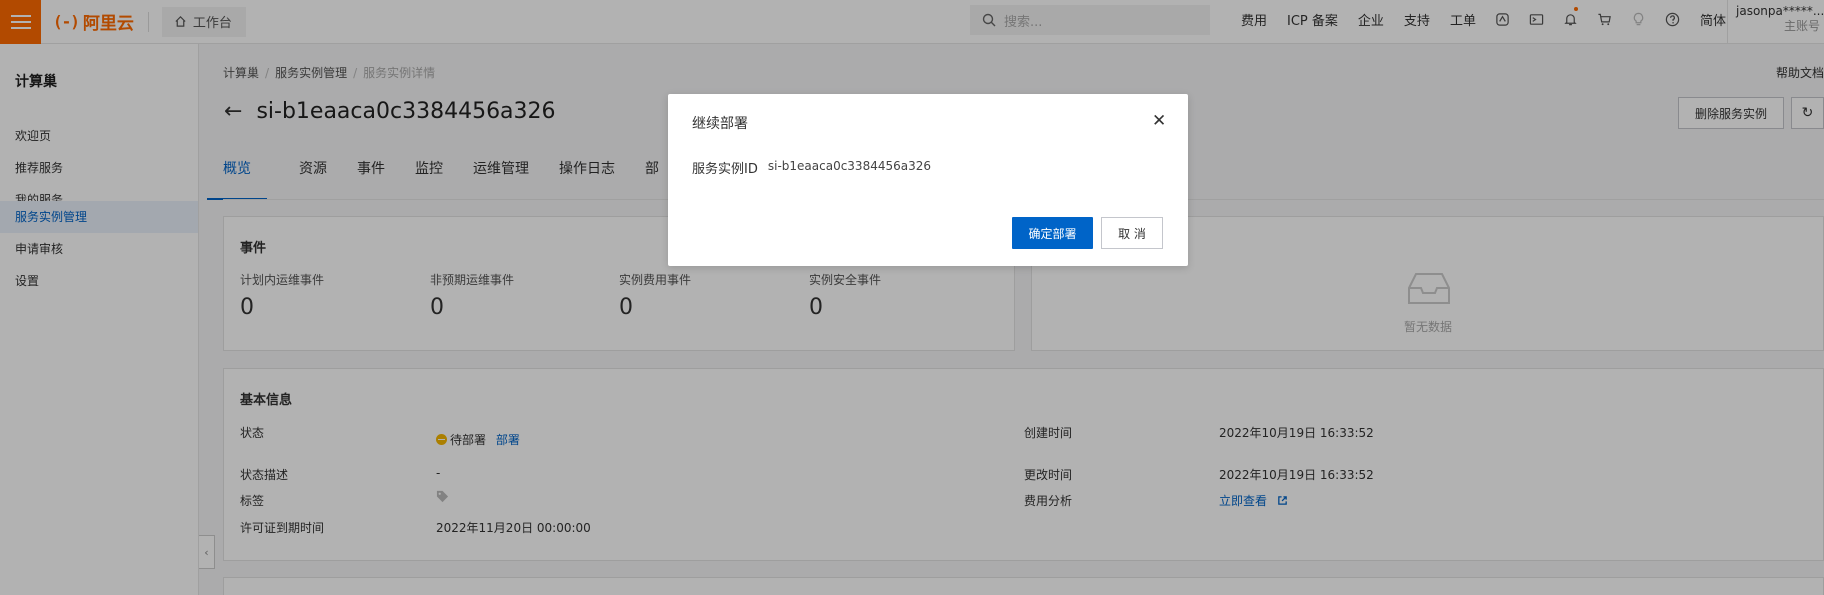 This screenshot has width=1824, height=595. Describe the element at coordinates (849, 166) in the screenshot. I see `instance-id-value: si-b1eaaca0c3384456a326` at that location.